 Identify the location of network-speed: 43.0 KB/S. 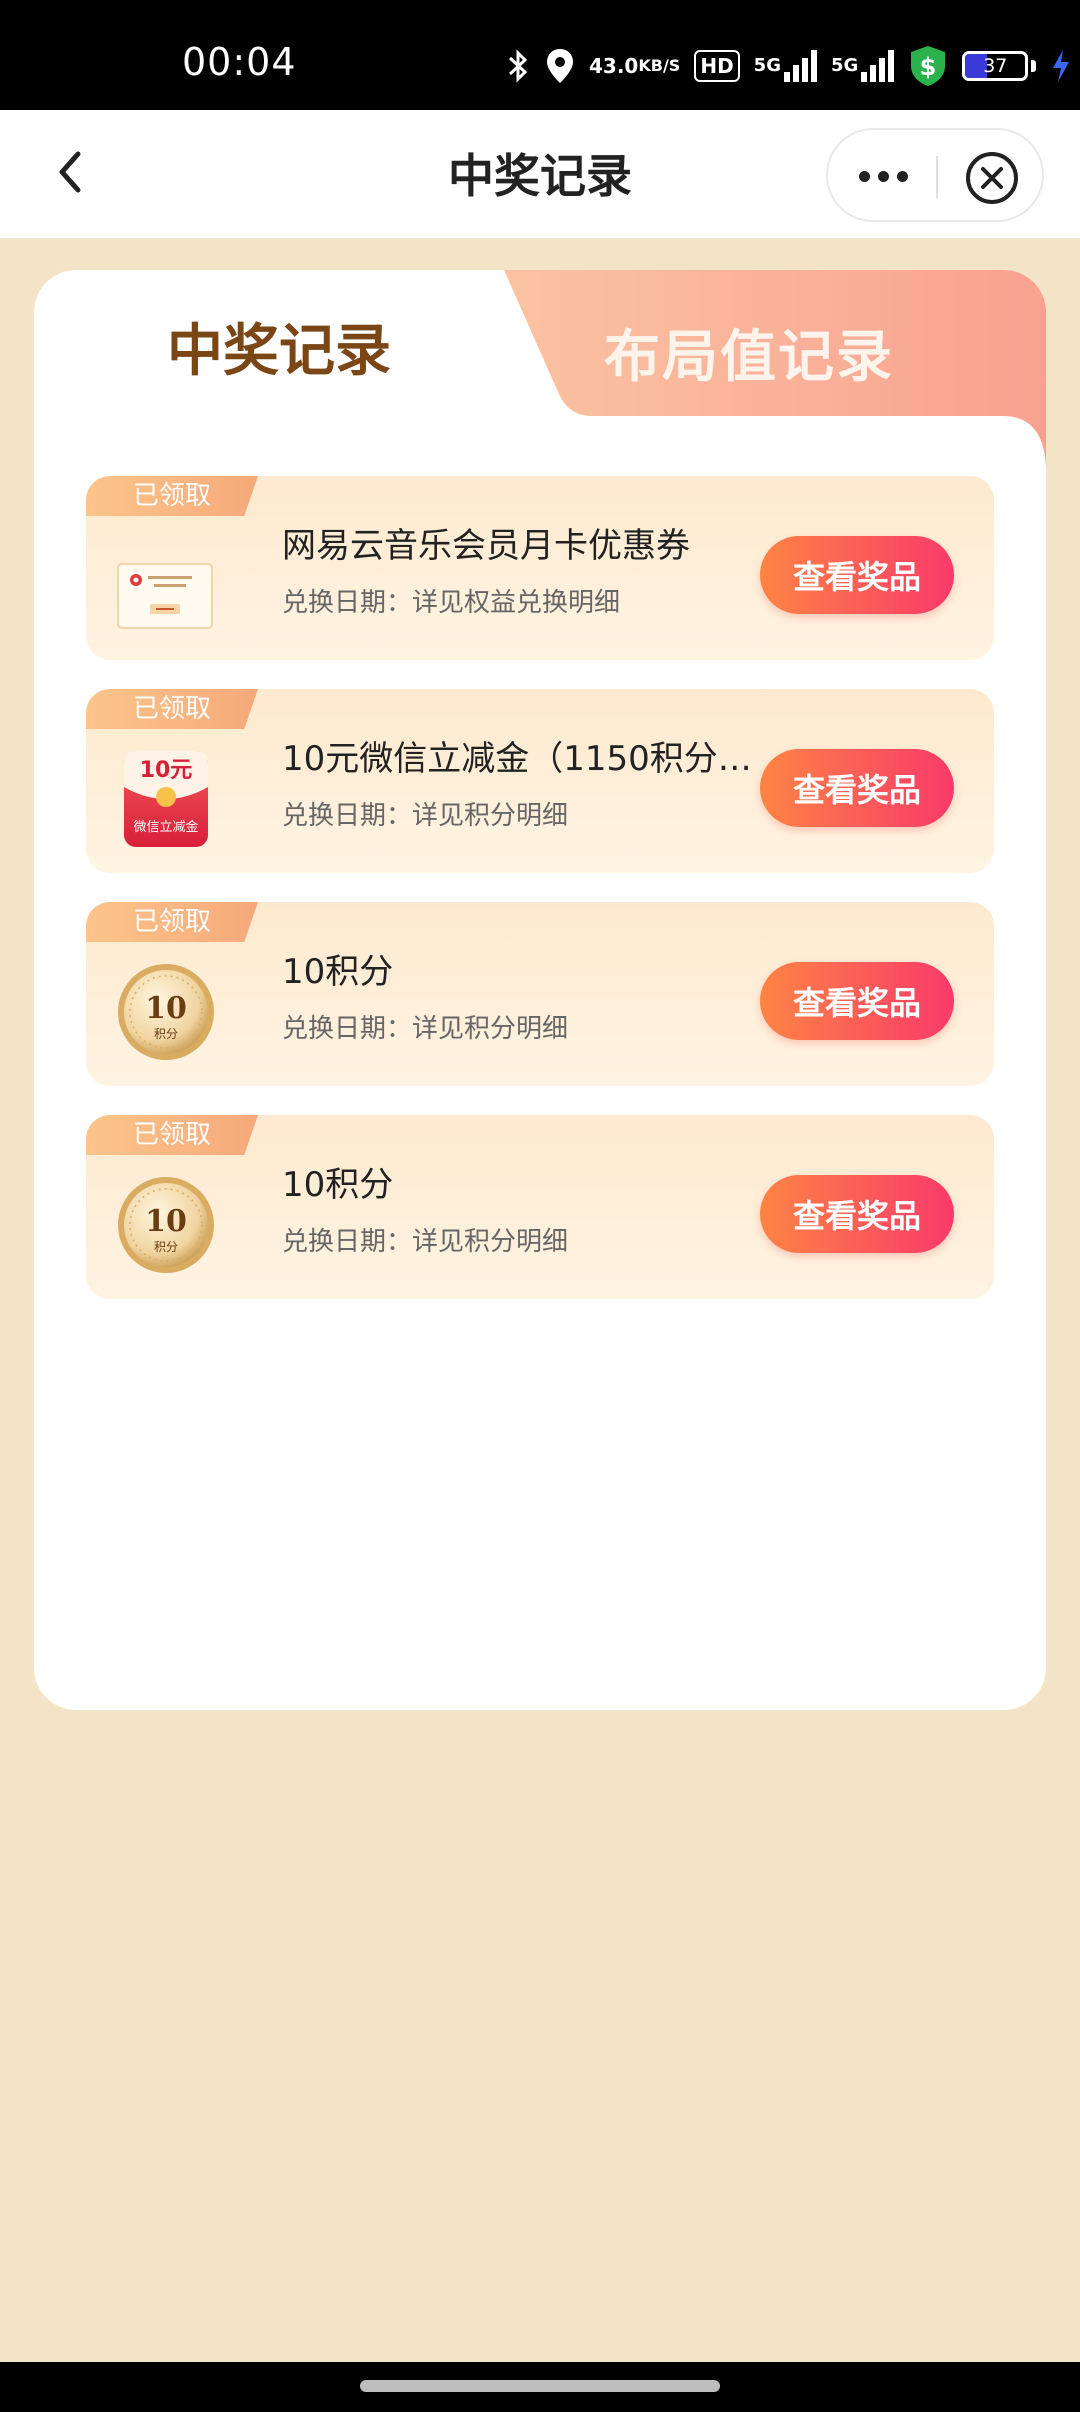
(635, 66).